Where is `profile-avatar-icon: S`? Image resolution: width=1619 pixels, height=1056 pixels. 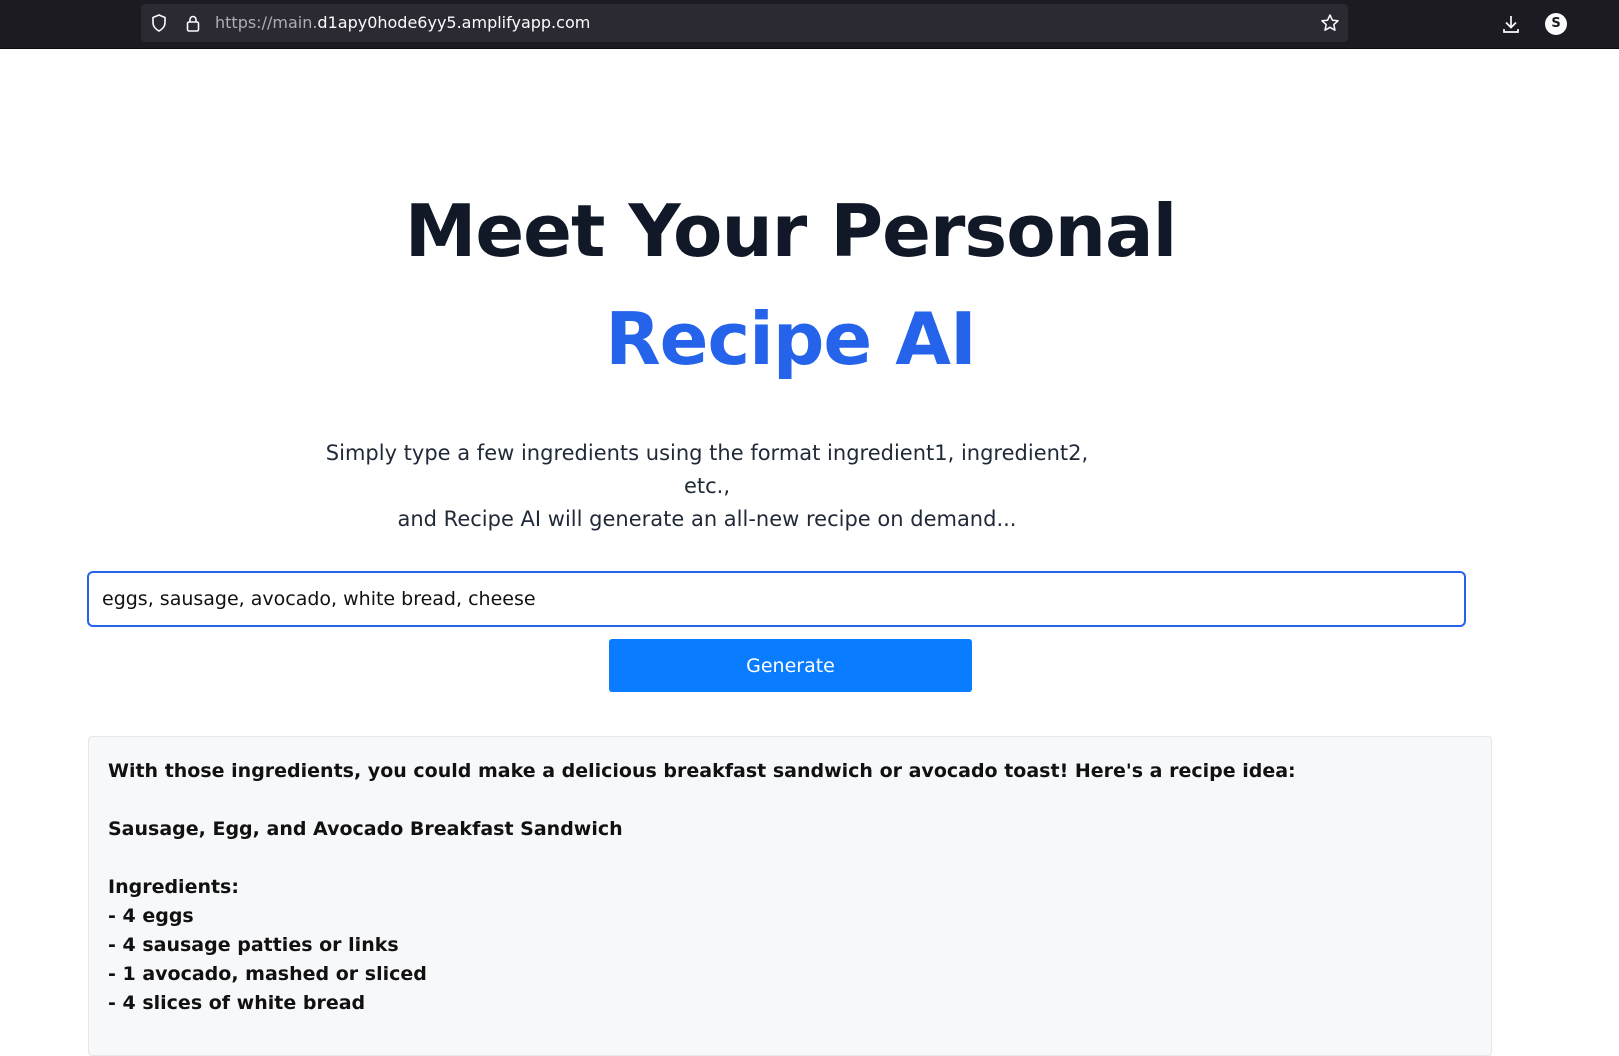 profile-avatar-icon: S is located at coordinates (1556, 24).